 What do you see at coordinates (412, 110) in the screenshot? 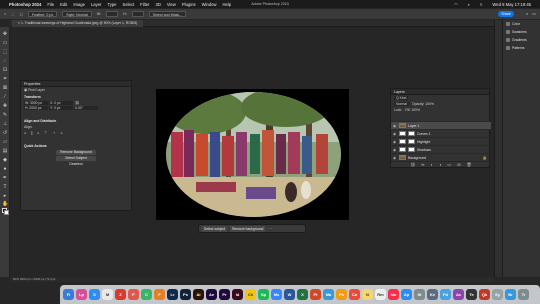
I see `fill-field: Fill: 100%` at bounding box center [412, 110].